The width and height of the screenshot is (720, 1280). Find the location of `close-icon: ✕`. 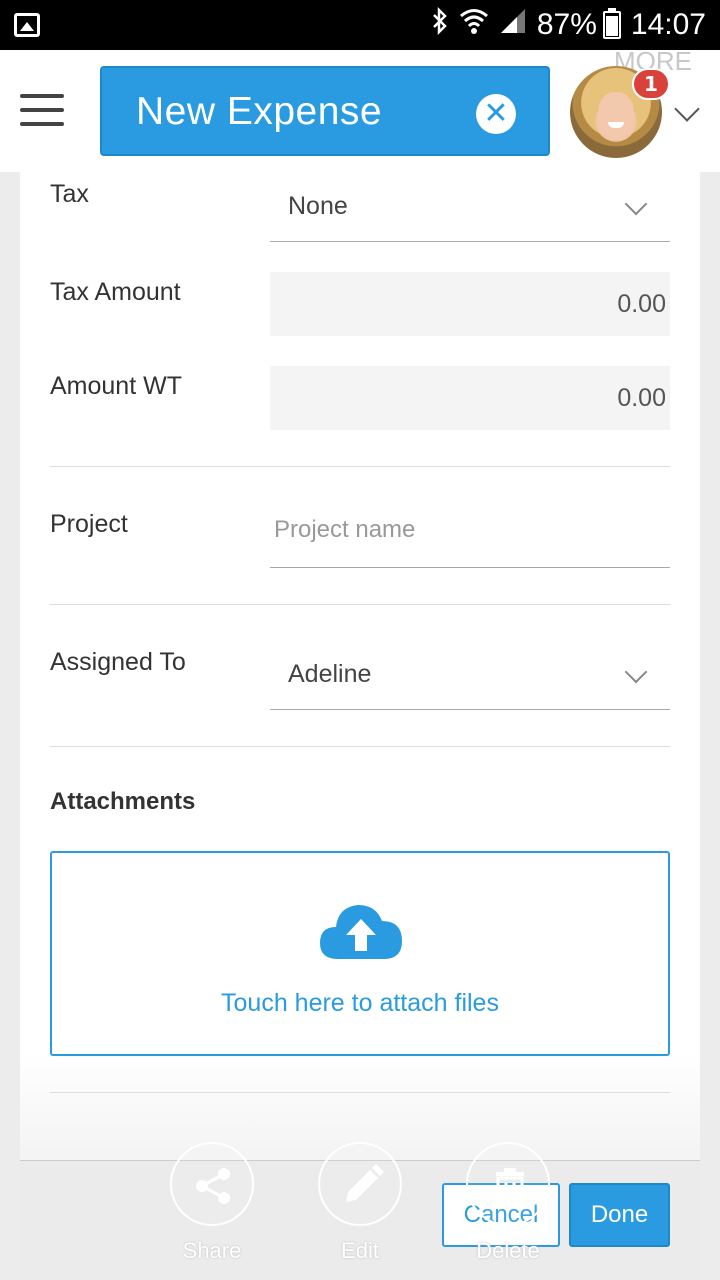

close-icon: ✕ is located at coordinates (496, 114).